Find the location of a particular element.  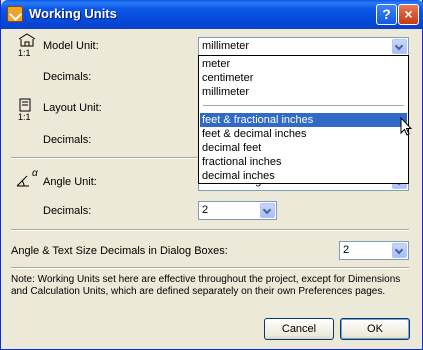

help-button: ? is located at coordinates (386, 14).